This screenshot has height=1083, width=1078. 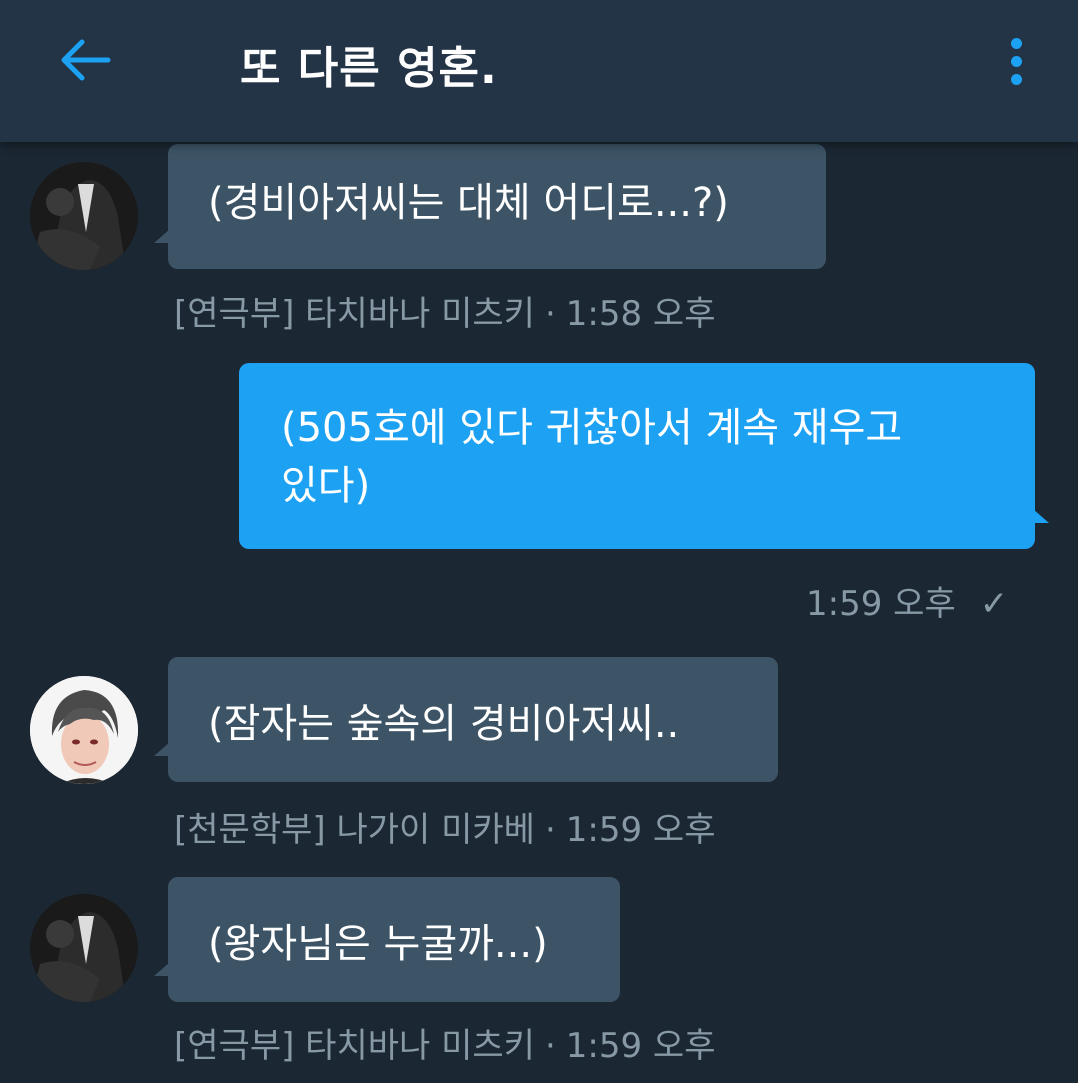 What do you see at coordinates (369, 68) in the screenshot?
I see `conversation-title: 또 다른 영혼.` at bounding box center [369, 68].